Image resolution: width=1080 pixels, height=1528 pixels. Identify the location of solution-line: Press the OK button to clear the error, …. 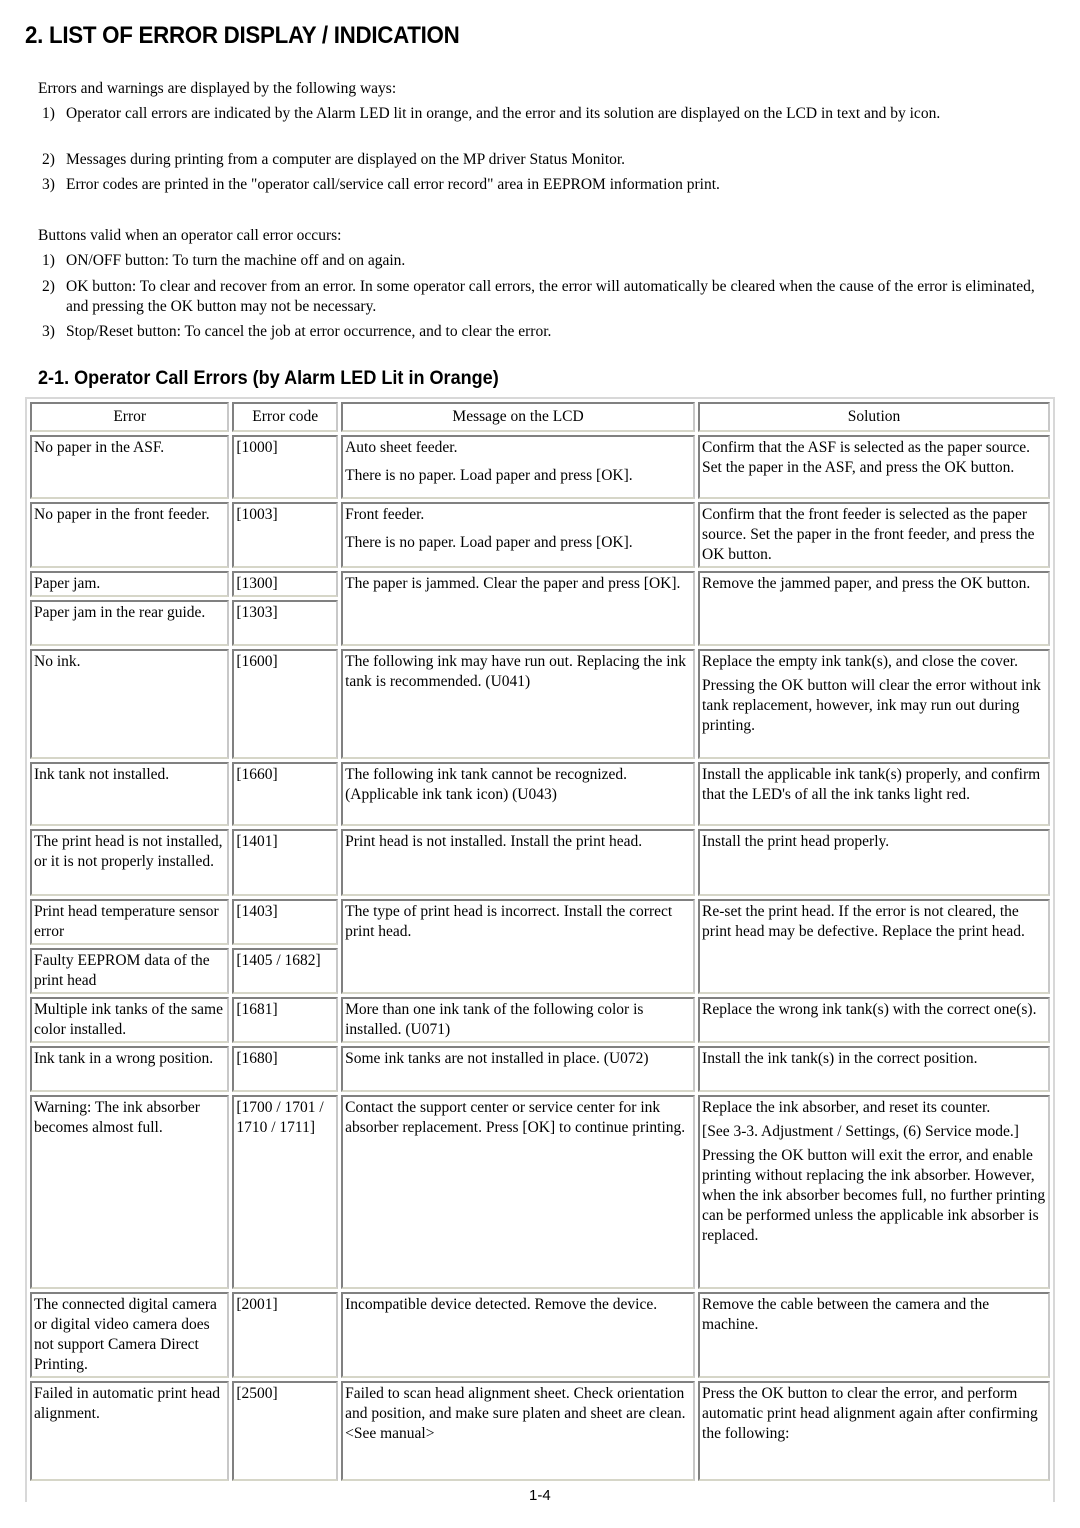
(870, 1413).